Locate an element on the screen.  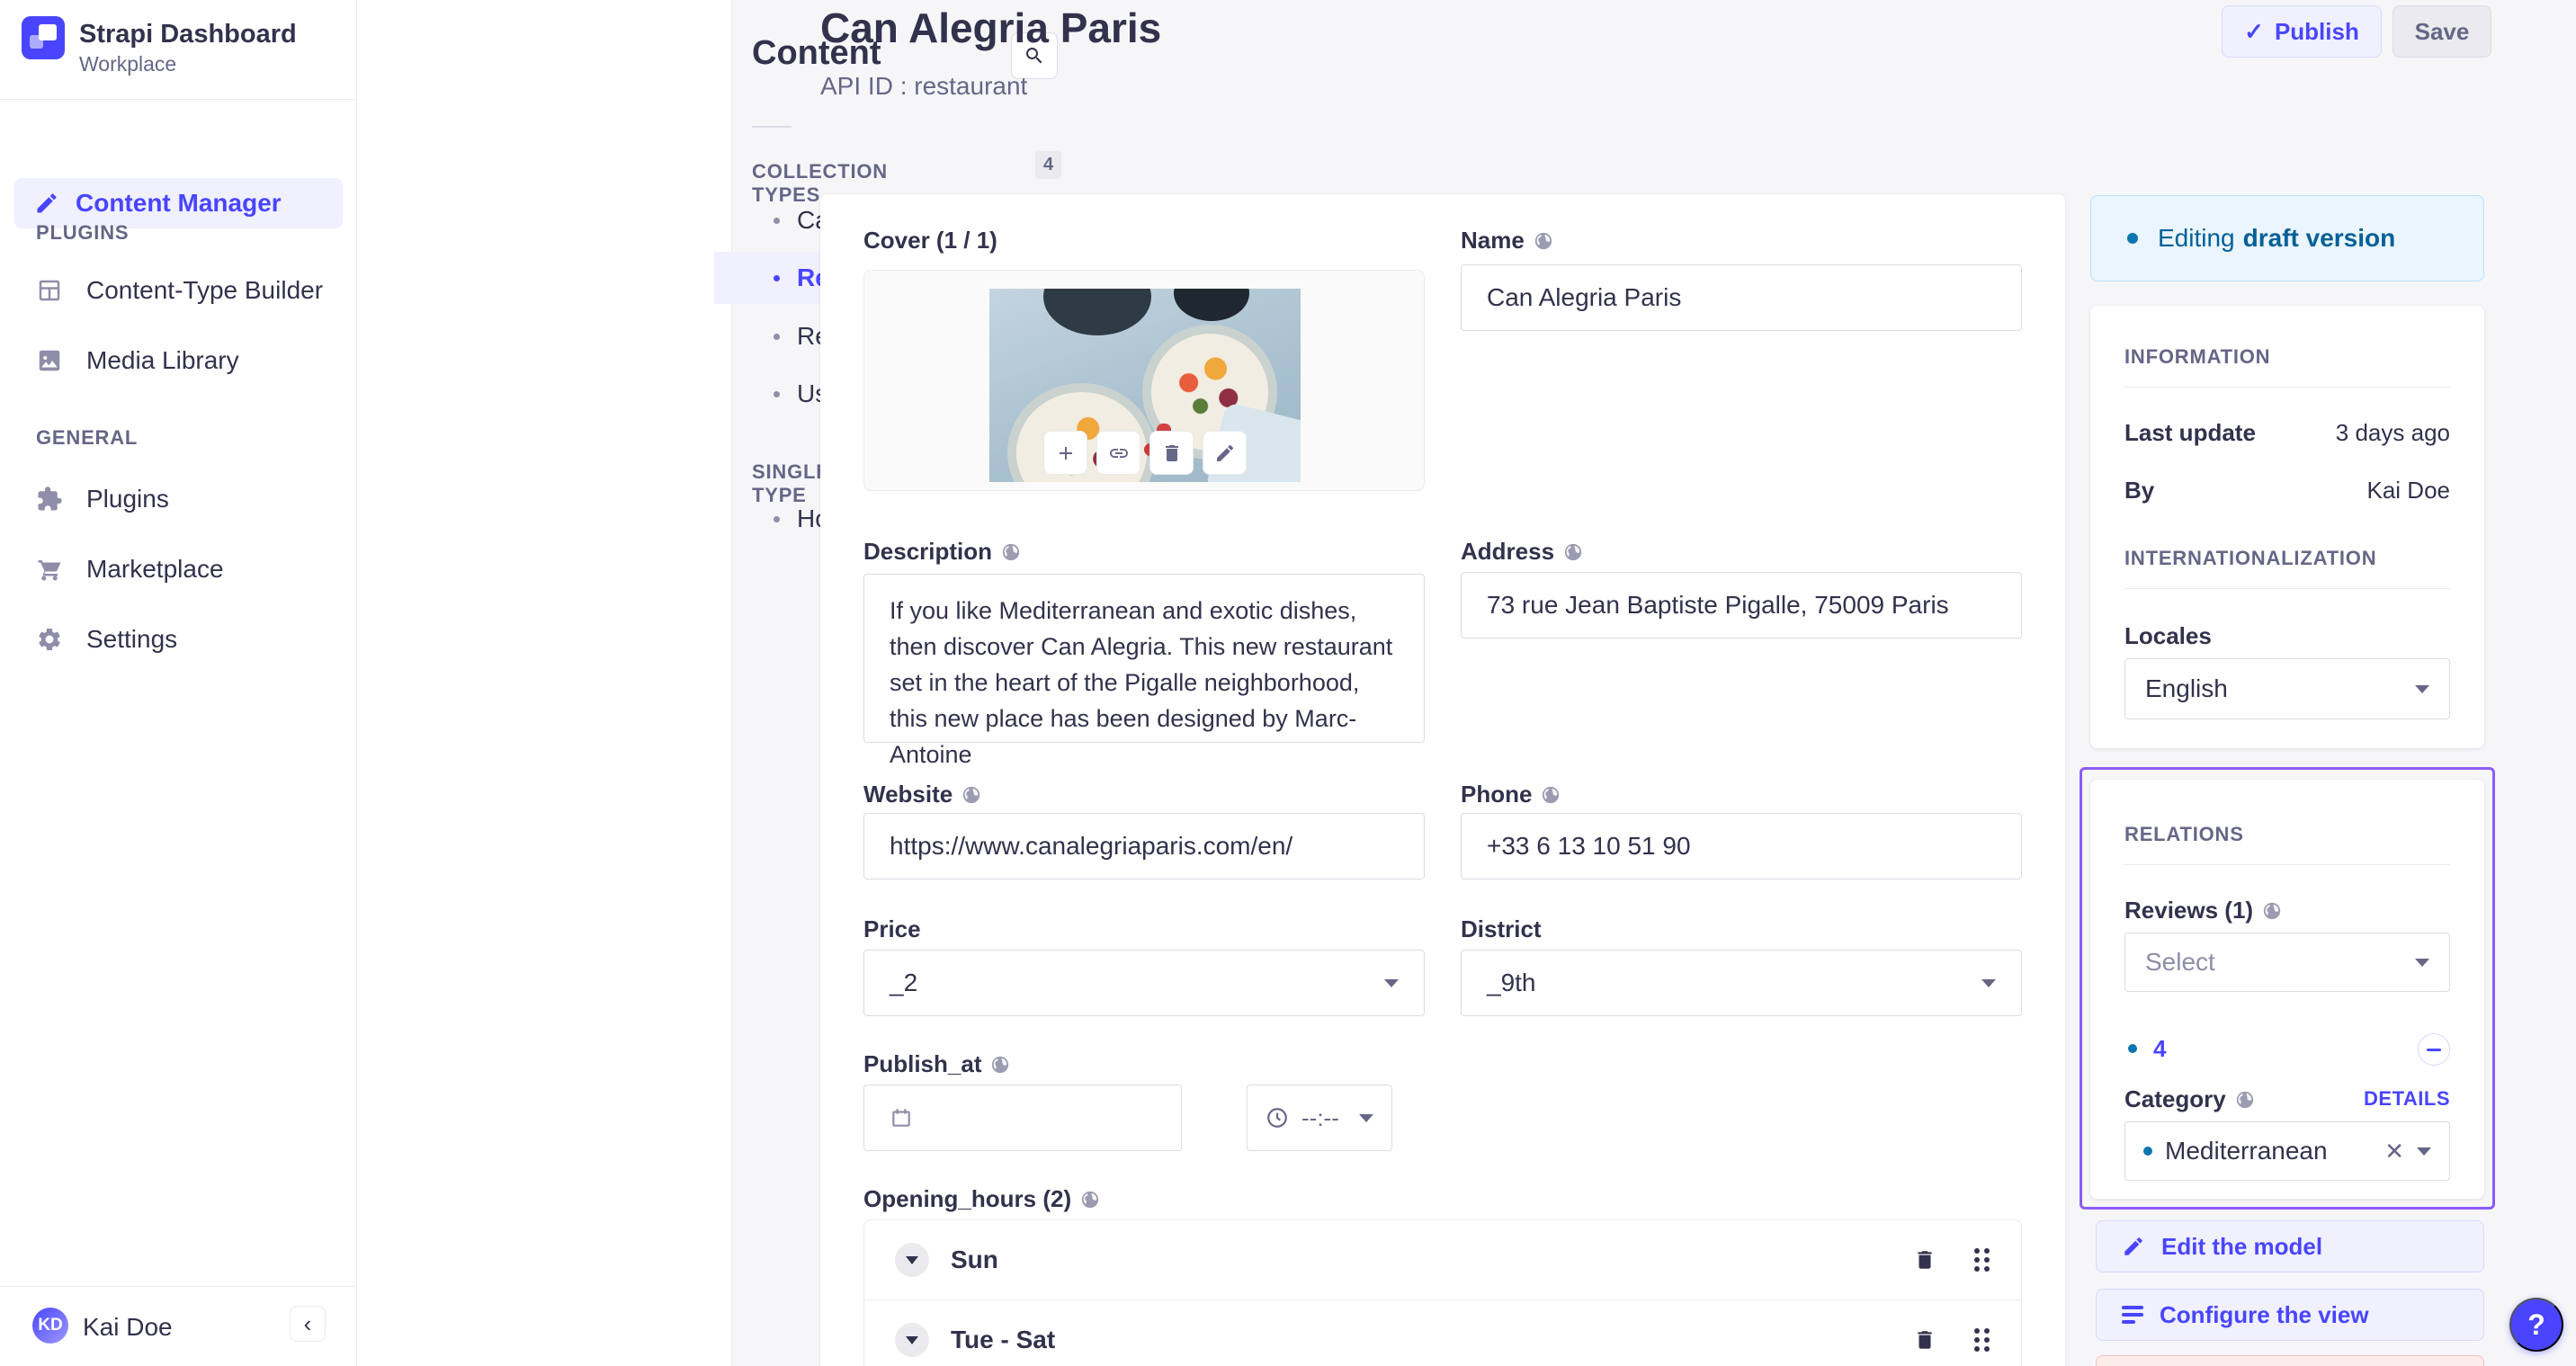
edit-model-button: Edit the model is located at coordinates (2290, 1246).